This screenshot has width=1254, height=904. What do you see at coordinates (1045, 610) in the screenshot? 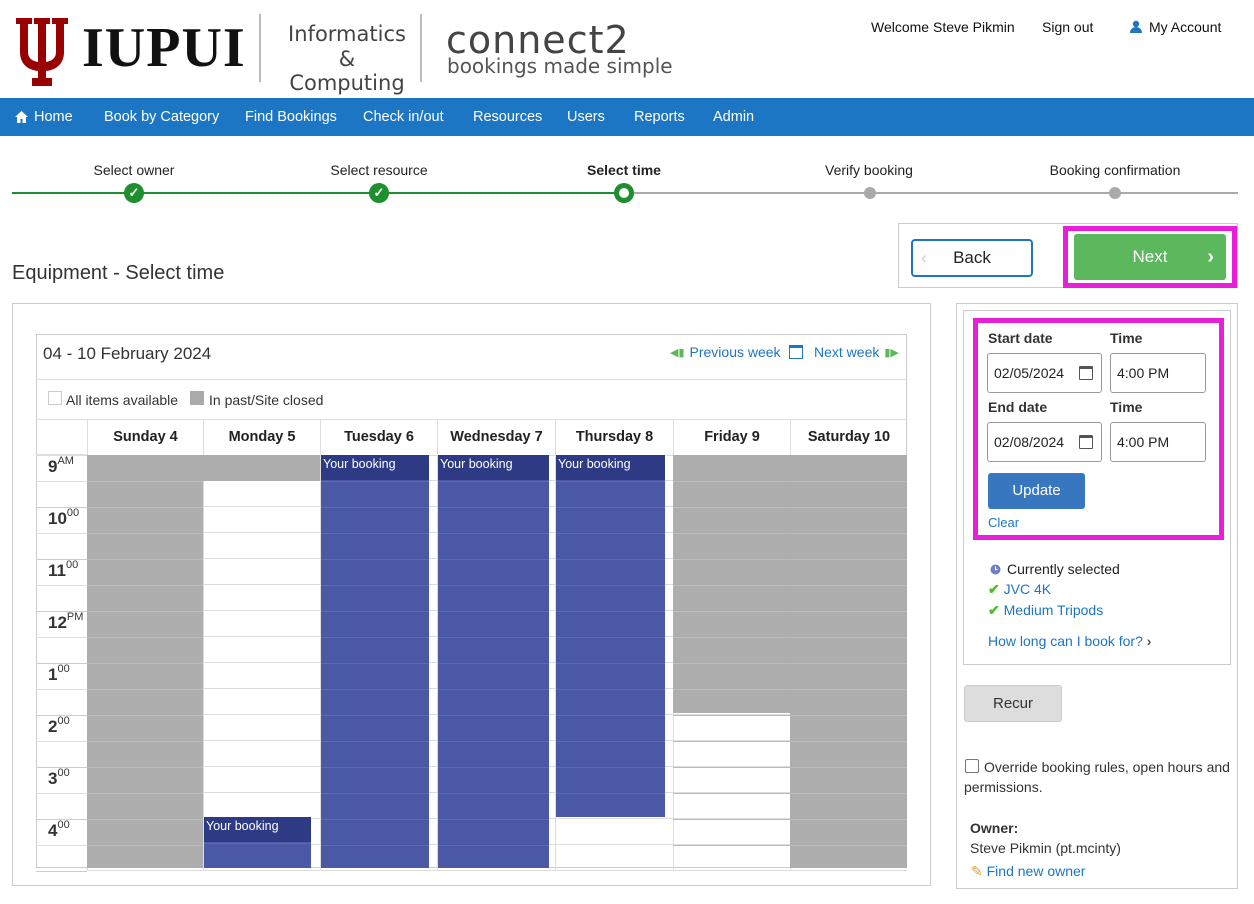
I see `selected-item: ✔ Medium Tripods` at bounding box center [1045, 610].